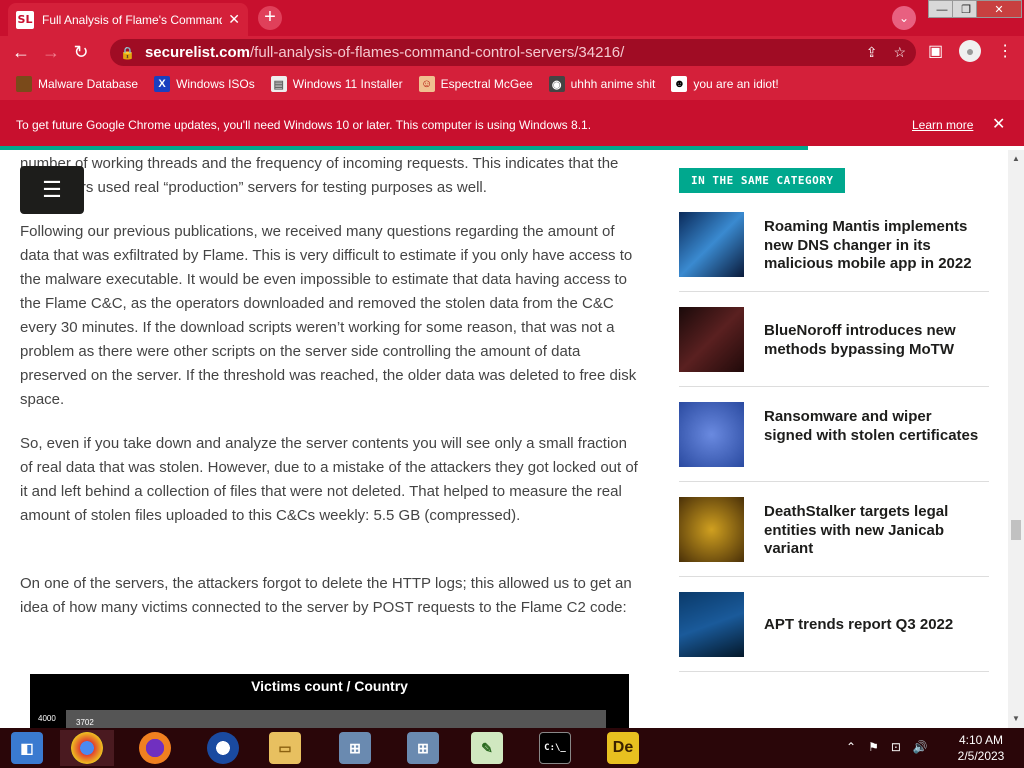 The image size is (1024, 768). I want to click on bookmark-windows-11-installer: ▤ Windows 11 Installer, so click(336, 84).